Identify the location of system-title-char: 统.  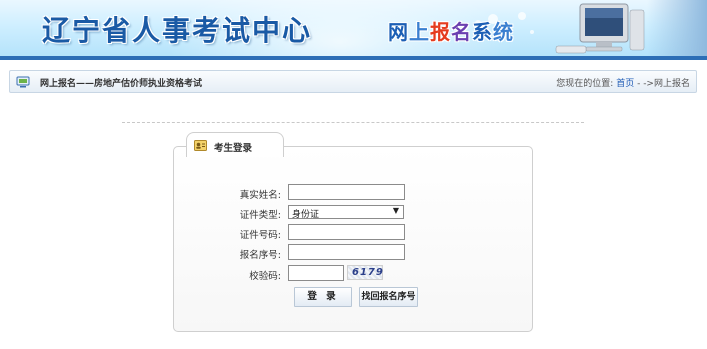
(503, 32).